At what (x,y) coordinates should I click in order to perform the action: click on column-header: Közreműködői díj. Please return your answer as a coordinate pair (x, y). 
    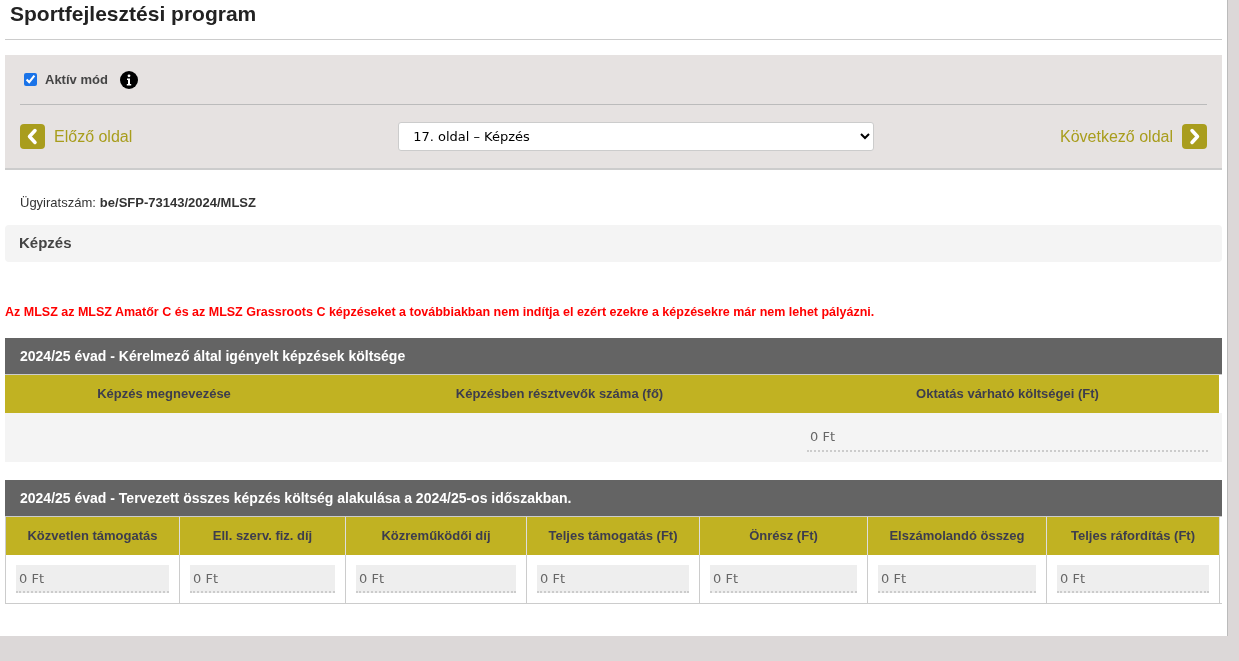
    Looking at the image, I should click on (436, 536).